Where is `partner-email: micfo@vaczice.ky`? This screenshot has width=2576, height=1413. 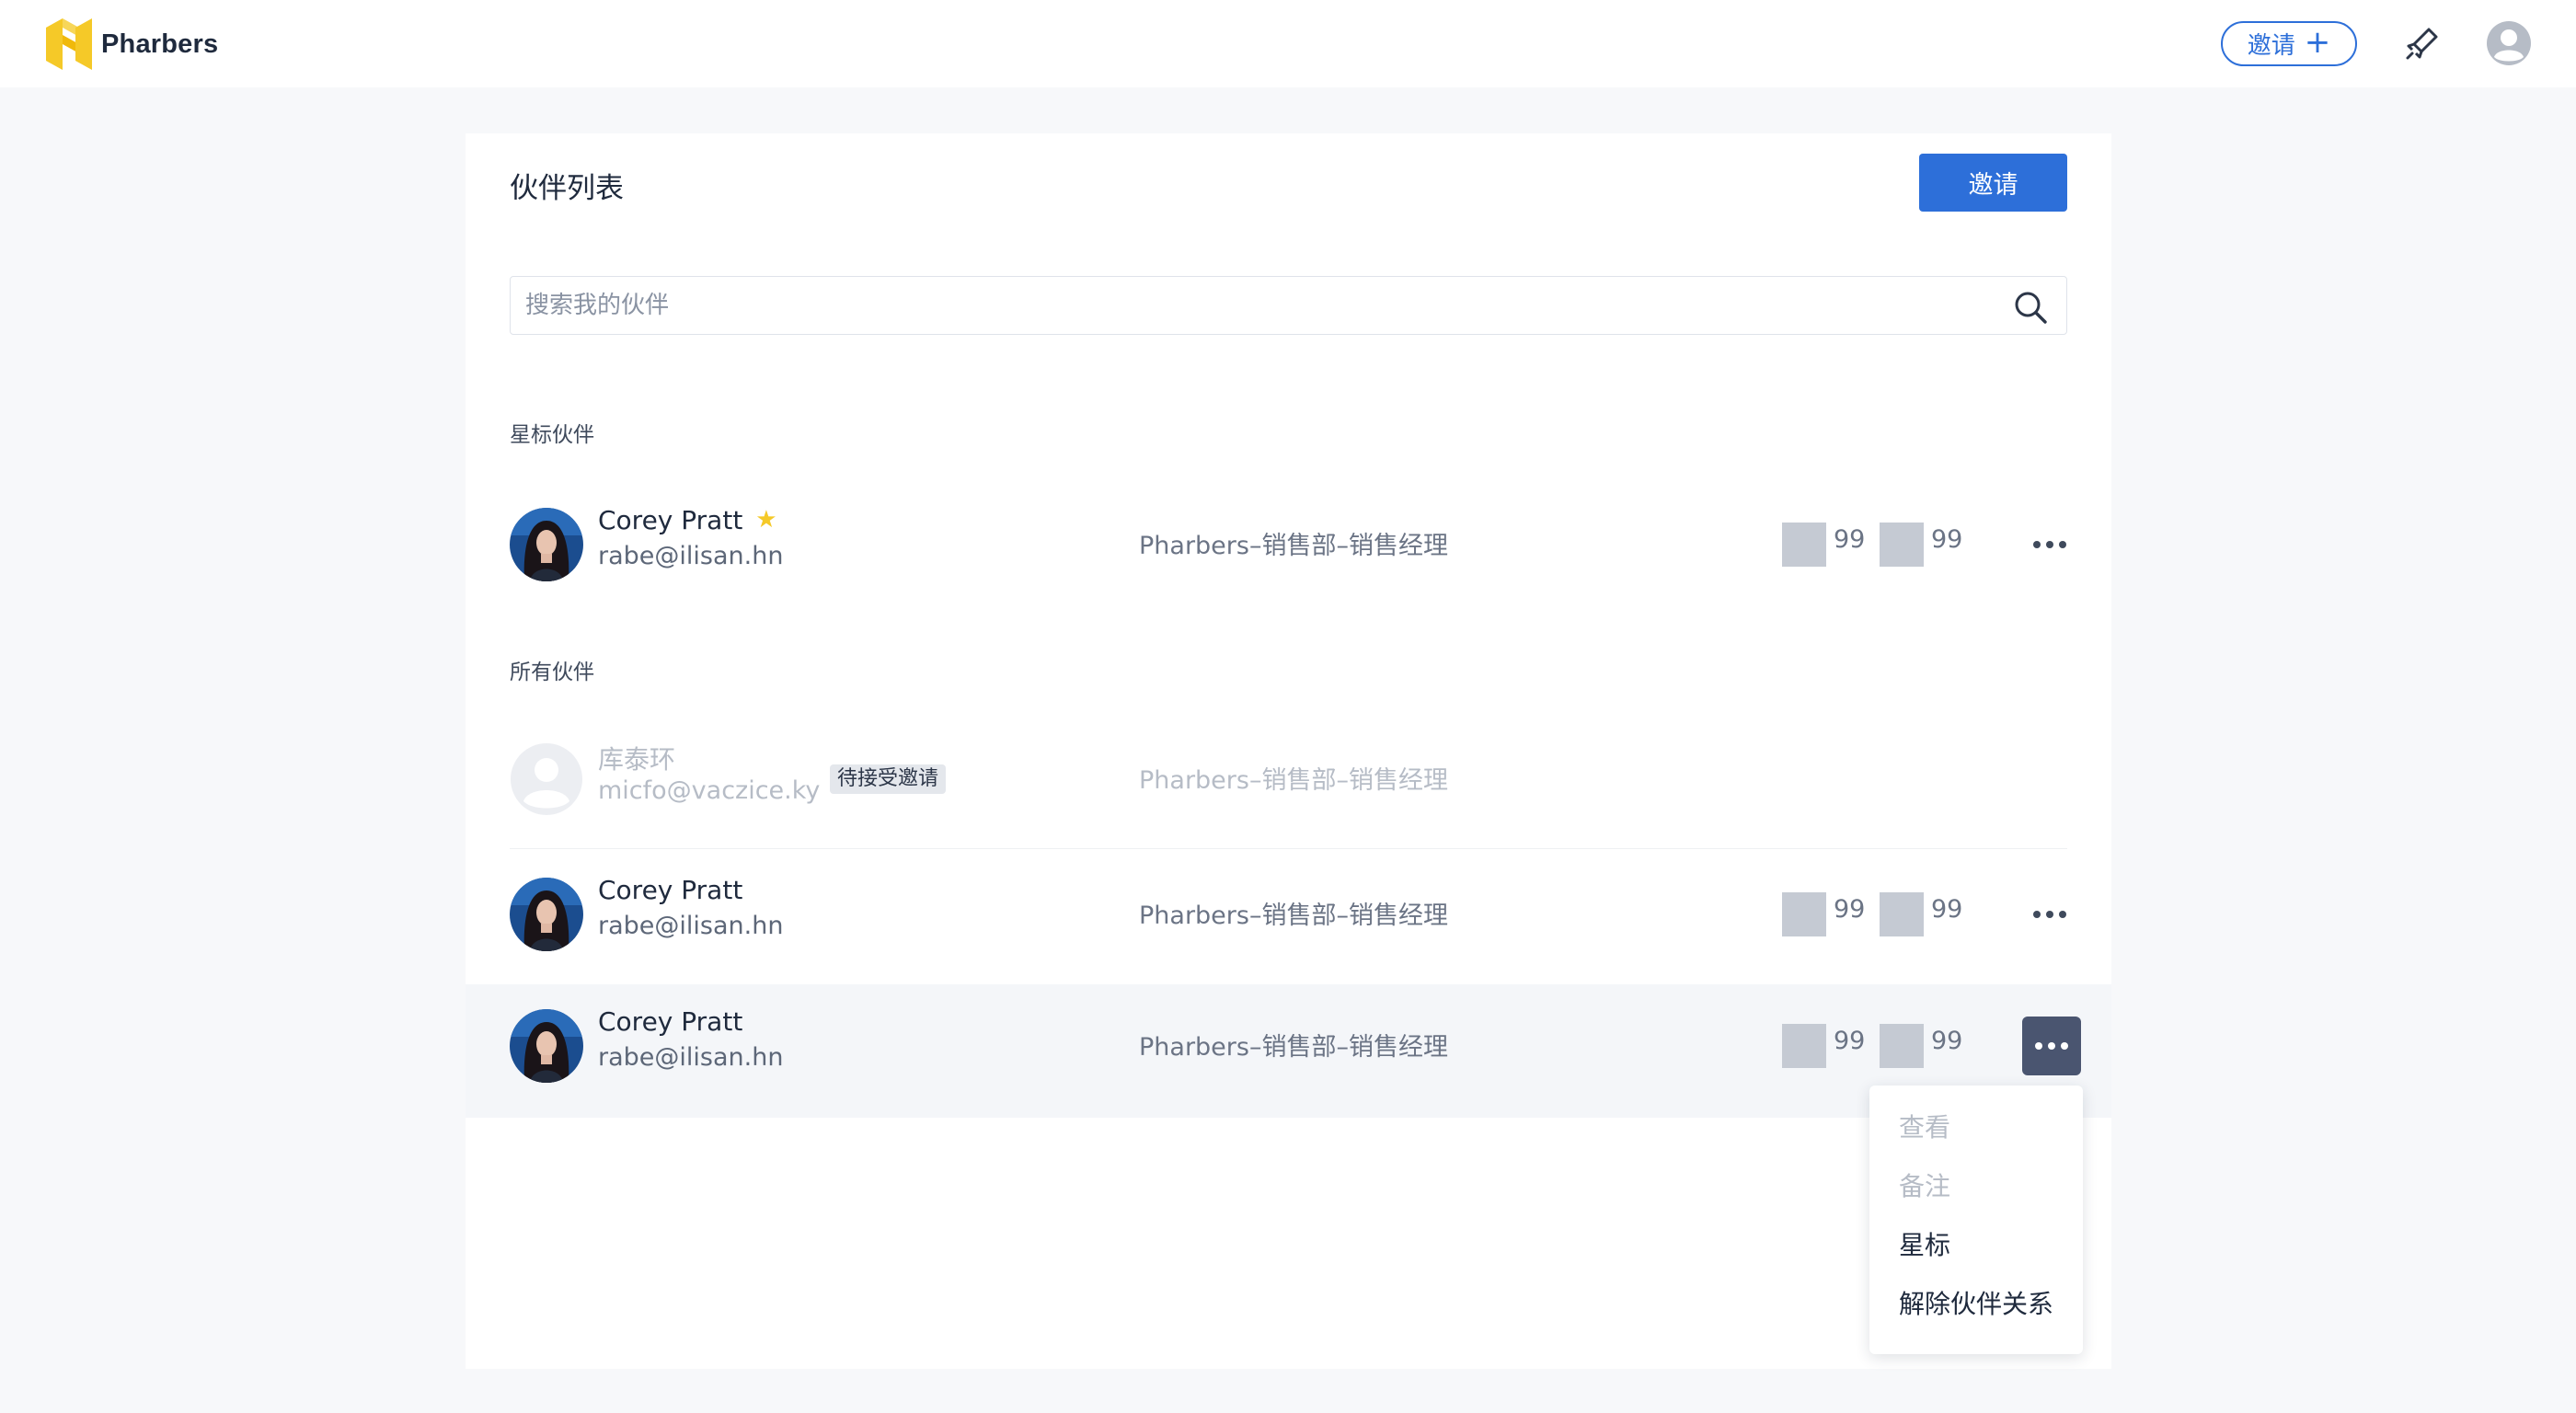
partner-email: micfo@vaczice.ky is located at coordinates (709, 790).